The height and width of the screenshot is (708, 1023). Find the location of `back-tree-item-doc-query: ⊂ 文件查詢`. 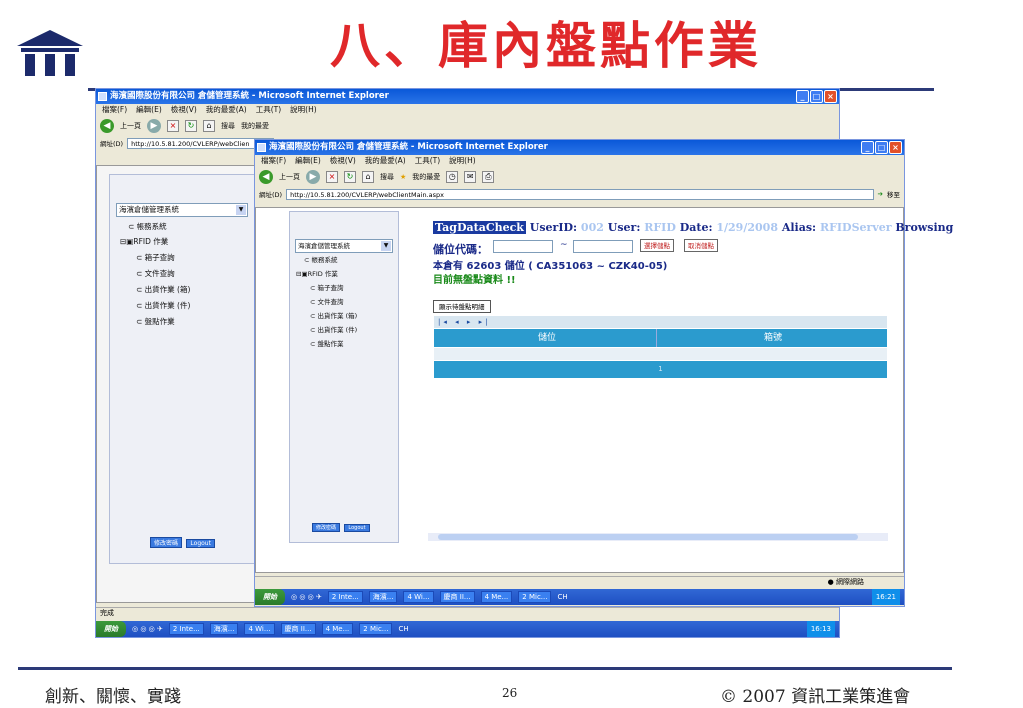

back-tree-item-doc-query: ⊂ 文件查詢 is located at coordinates (155, 273).